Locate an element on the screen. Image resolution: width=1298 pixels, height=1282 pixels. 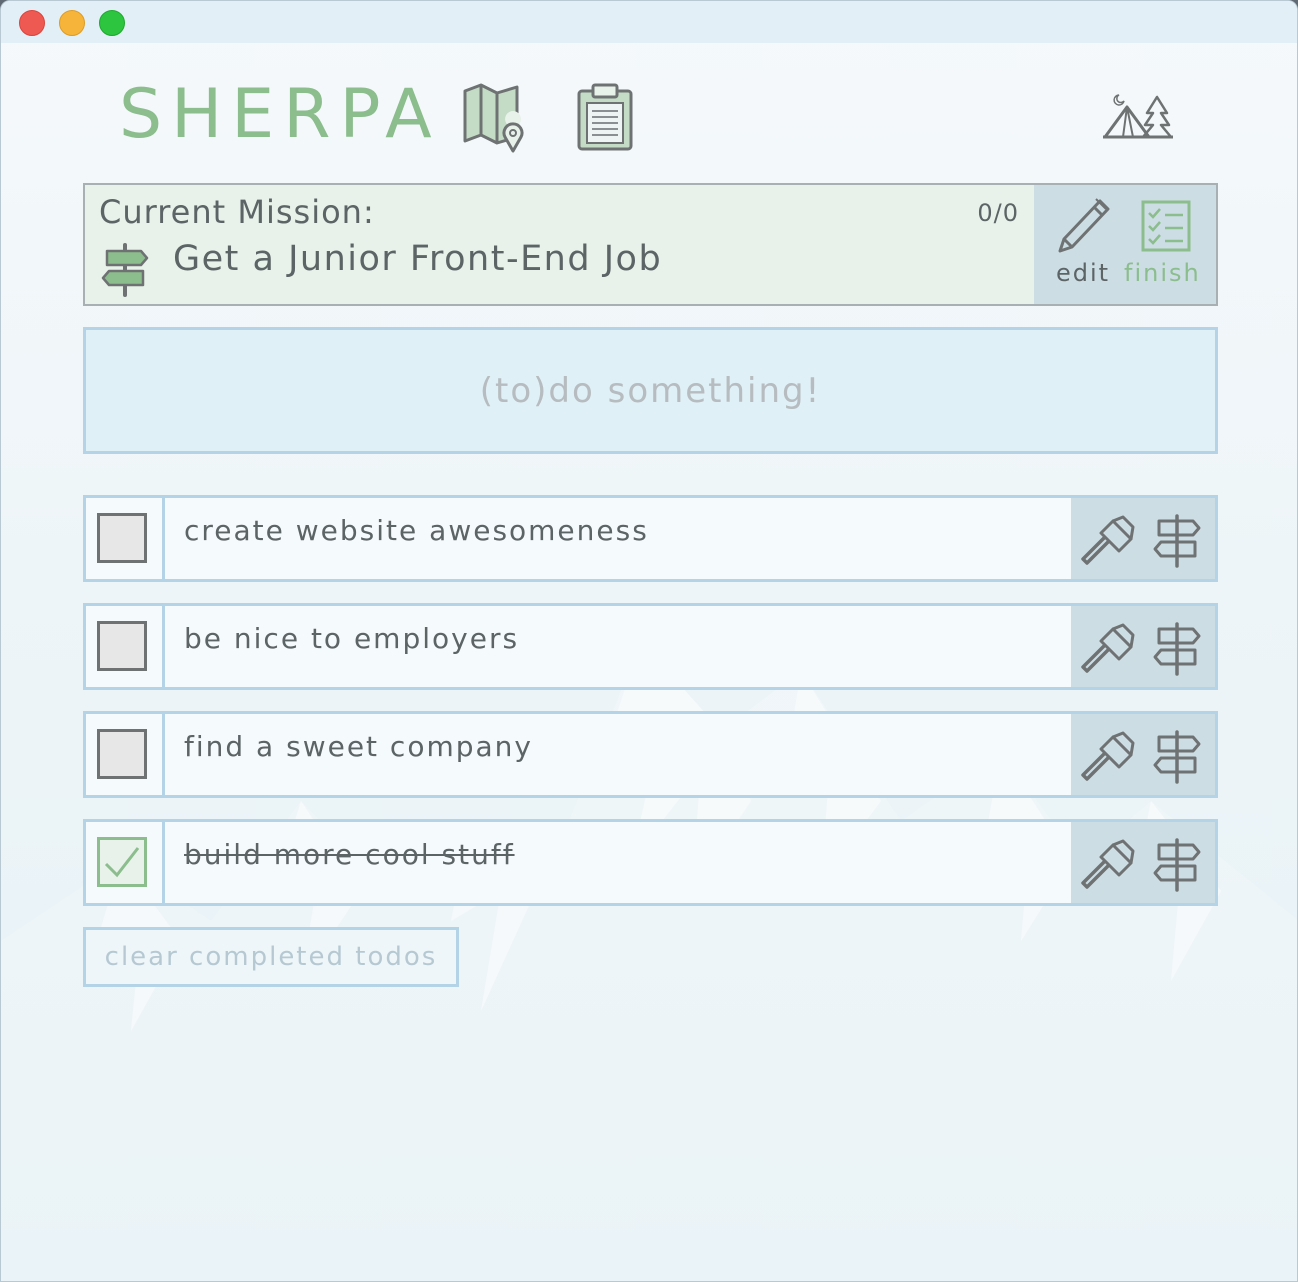
campsite-icon is located at coordinates (1138, 116).